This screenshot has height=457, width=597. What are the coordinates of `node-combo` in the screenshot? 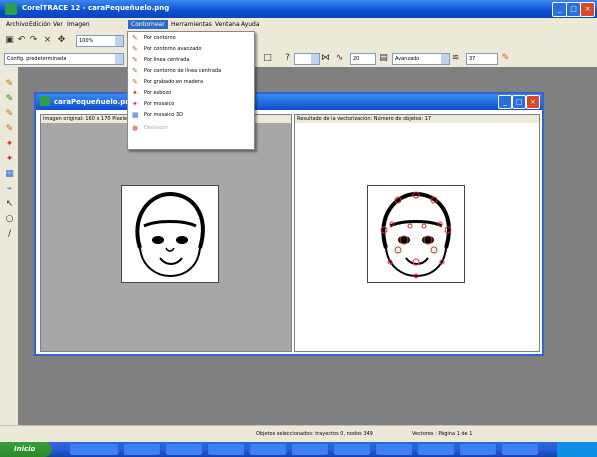 It's located at (307, 59).